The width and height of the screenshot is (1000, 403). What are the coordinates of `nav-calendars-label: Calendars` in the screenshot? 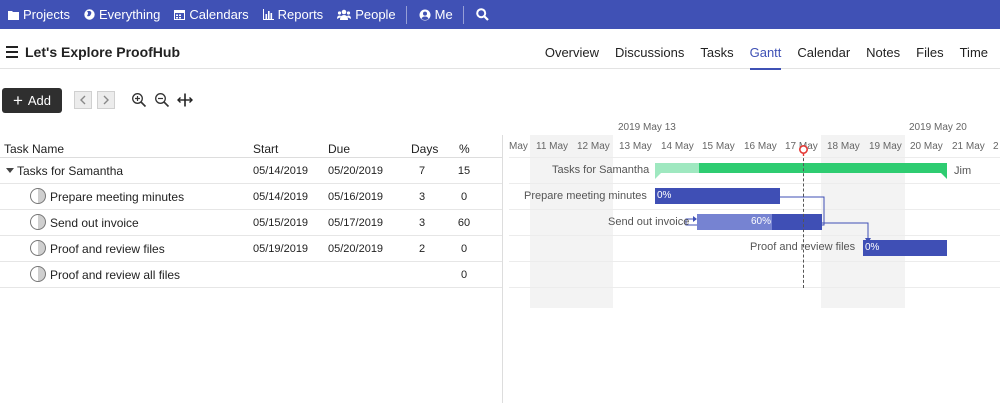 It's located at (219, 14).